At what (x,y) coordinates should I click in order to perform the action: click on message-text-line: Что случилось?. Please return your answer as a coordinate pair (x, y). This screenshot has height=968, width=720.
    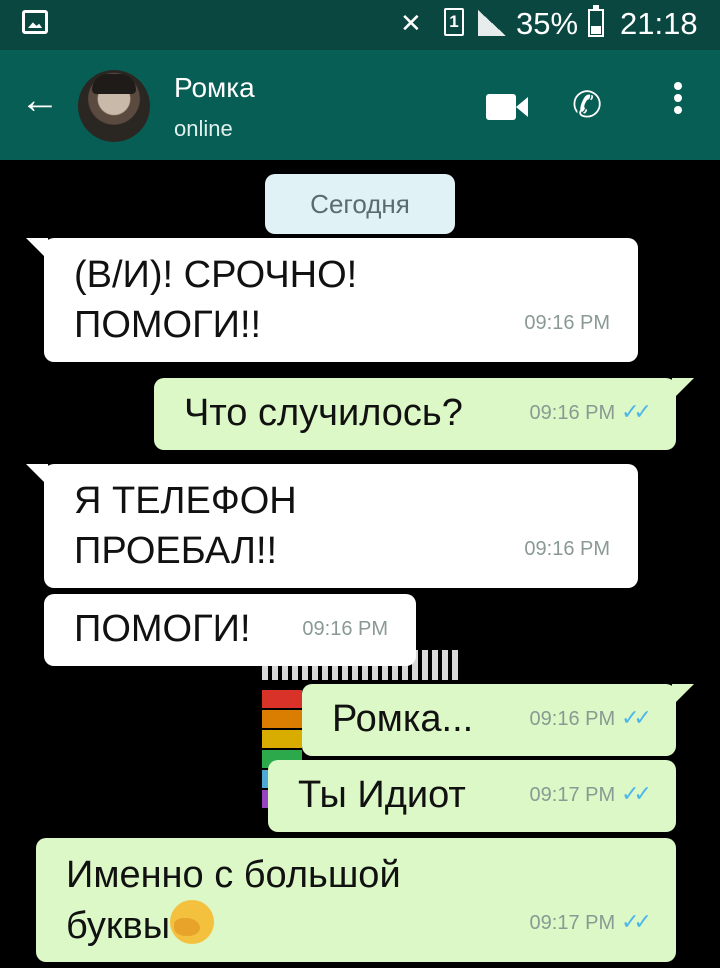
    Looking at the image, I should click on (323, 413).